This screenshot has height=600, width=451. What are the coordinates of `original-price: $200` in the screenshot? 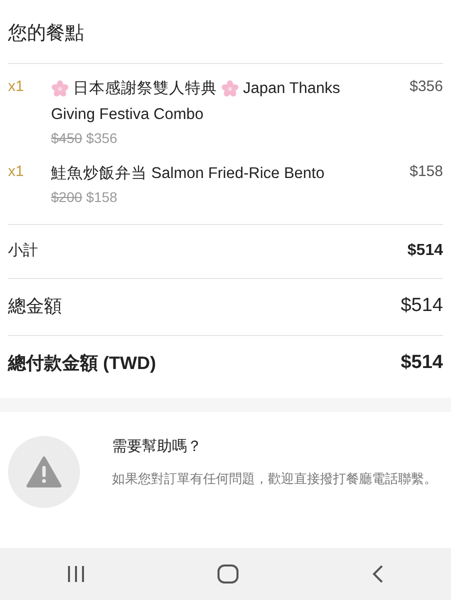 It's located at (66, 197).